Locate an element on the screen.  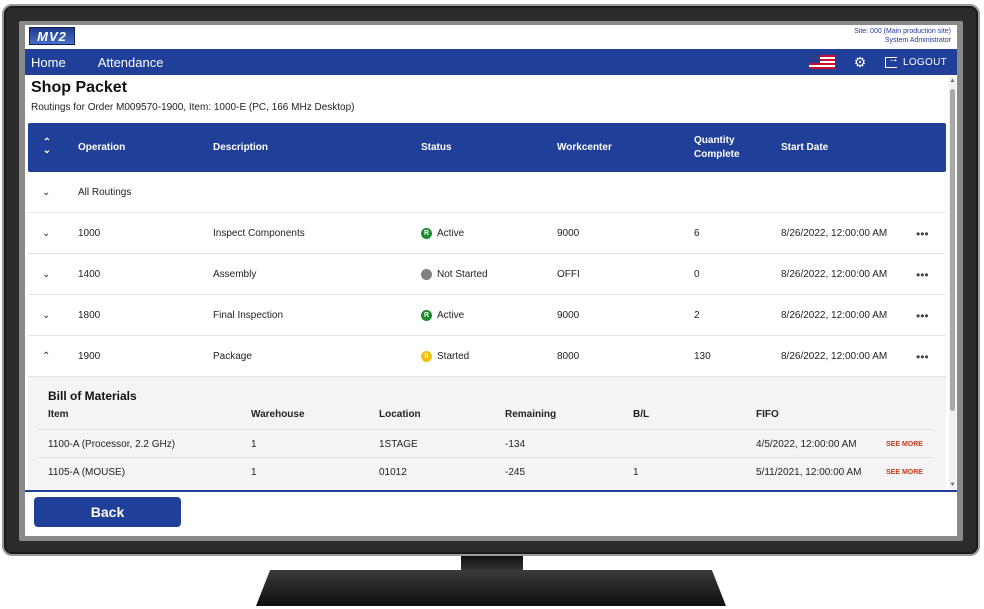
bom-header-location: Location is located at coordinates (400, 414).